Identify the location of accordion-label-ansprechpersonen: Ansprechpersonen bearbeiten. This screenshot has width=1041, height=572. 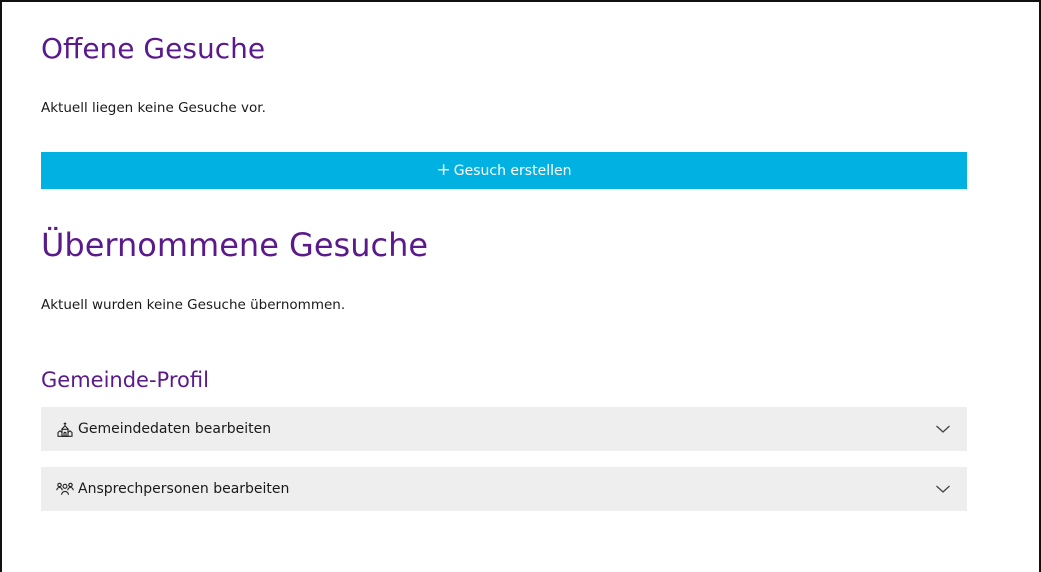
(184, 489).